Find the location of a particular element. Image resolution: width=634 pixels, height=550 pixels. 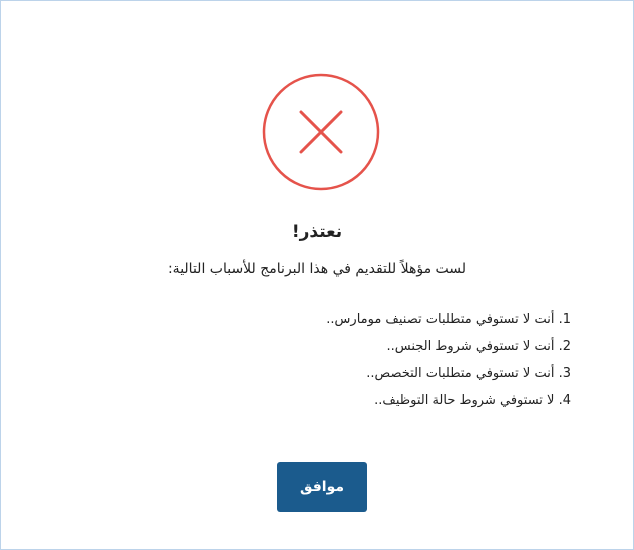

reason-item: 3. أنت لا تستوفي متطلبات التخصص.. is located at coordinates (468, 373).